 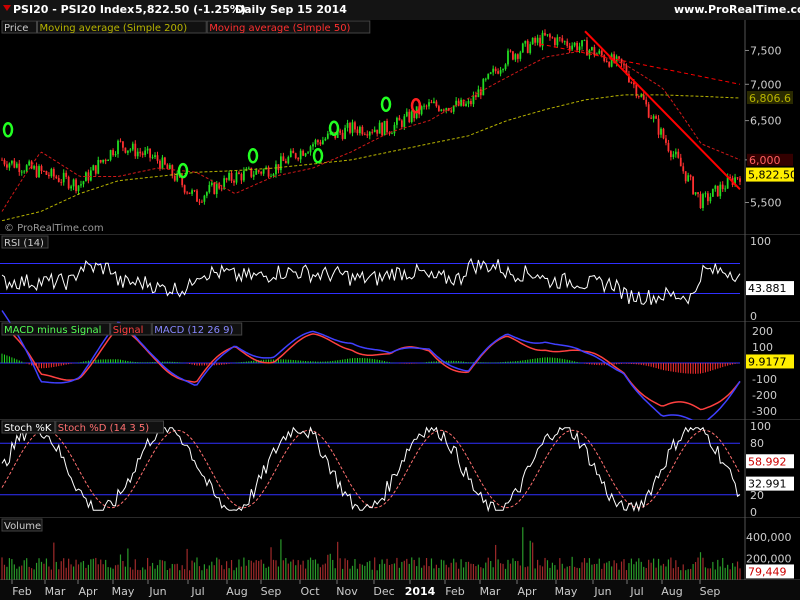 What do you see at coordinates (766, 84) in the screenshot?
I see `price-tick-label: 7,000` at bounding box center [766, 84].